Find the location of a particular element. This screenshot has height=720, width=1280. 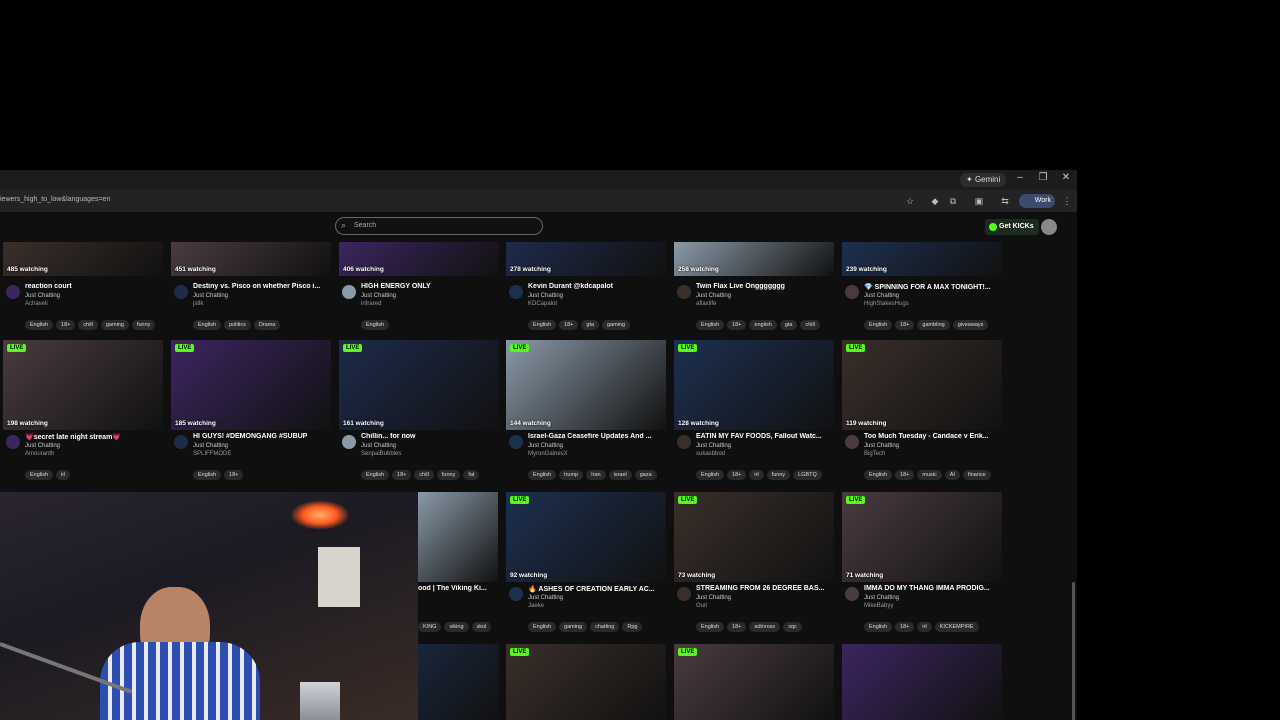

tag-pill: politics is located at coordinates (237, 325).